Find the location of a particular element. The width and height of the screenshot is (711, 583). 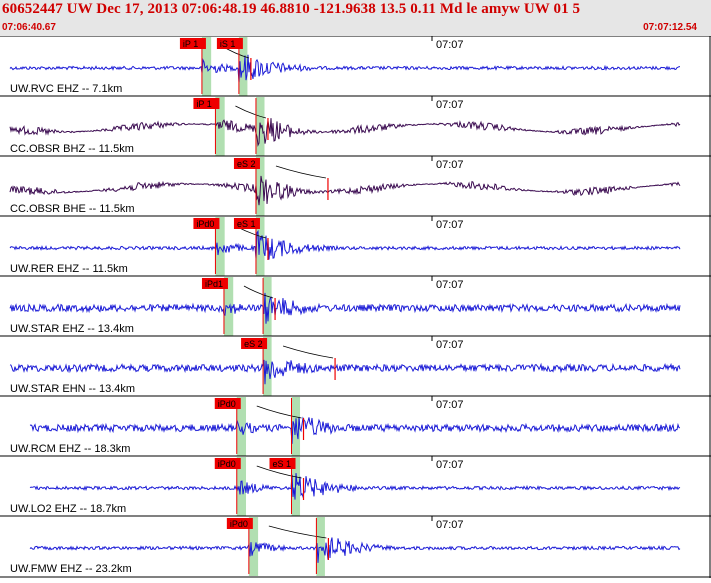

station-label: UW.FMW EHZ -- 23.2km is located at coordinates (71, 569).